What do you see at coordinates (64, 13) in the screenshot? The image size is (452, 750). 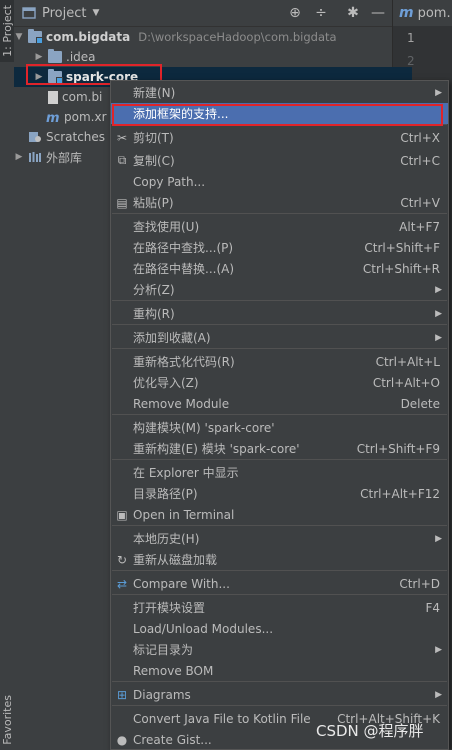 I see `project-view-title: Project` at bounding box center [64, 13].